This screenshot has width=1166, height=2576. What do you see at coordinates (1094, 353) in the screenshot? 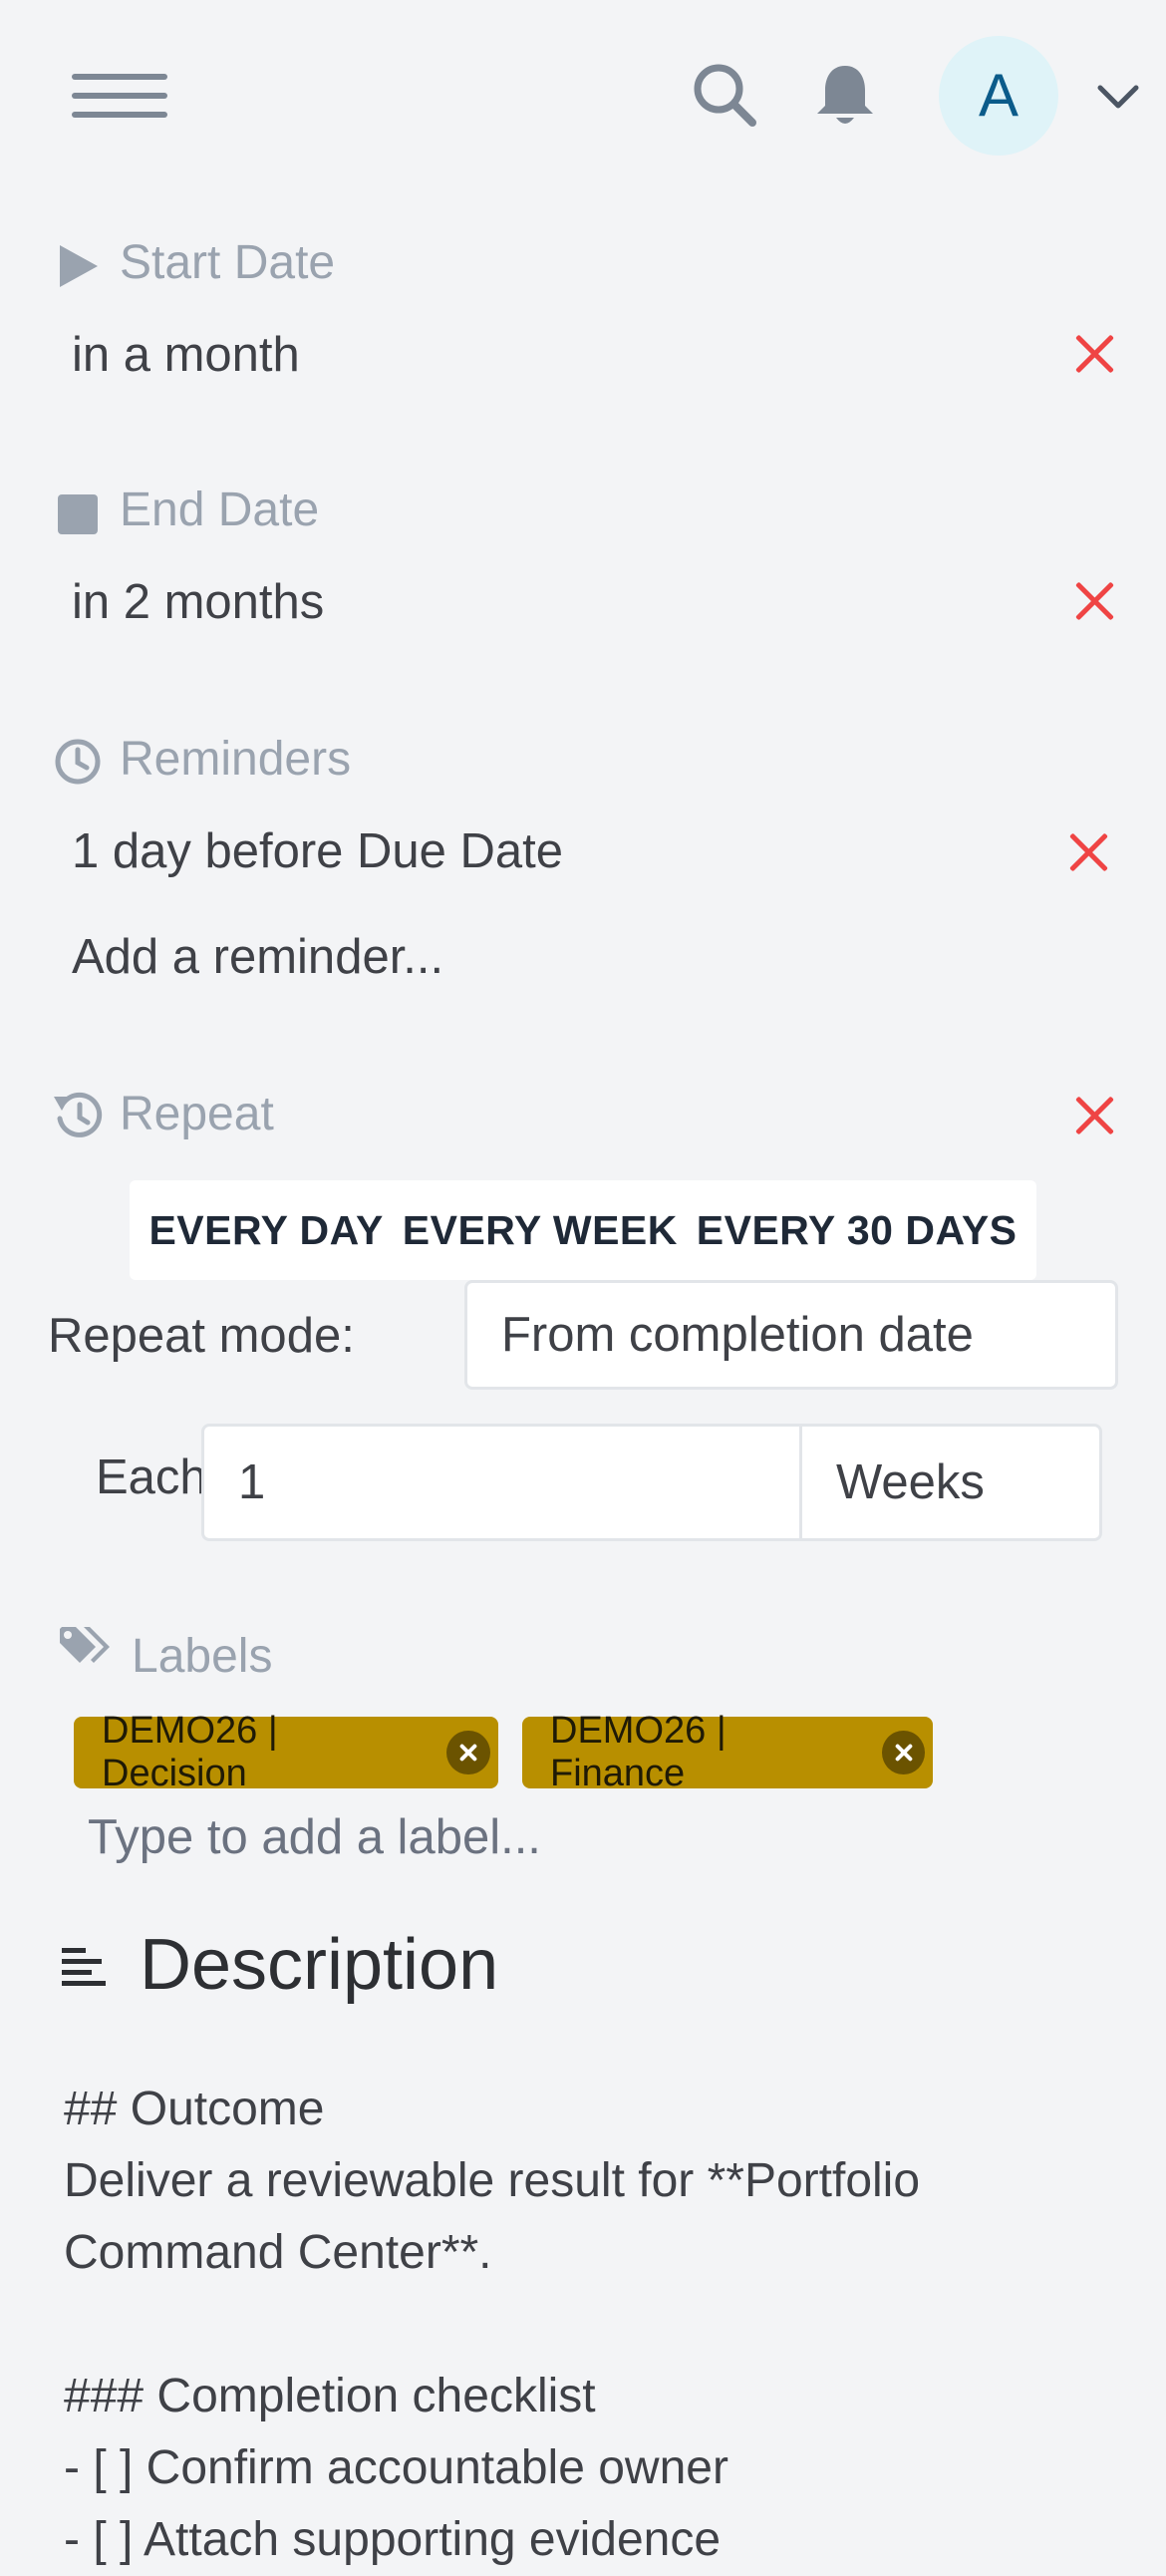
I see `remove-start-date-icon` at bounding box center [1094, 353].